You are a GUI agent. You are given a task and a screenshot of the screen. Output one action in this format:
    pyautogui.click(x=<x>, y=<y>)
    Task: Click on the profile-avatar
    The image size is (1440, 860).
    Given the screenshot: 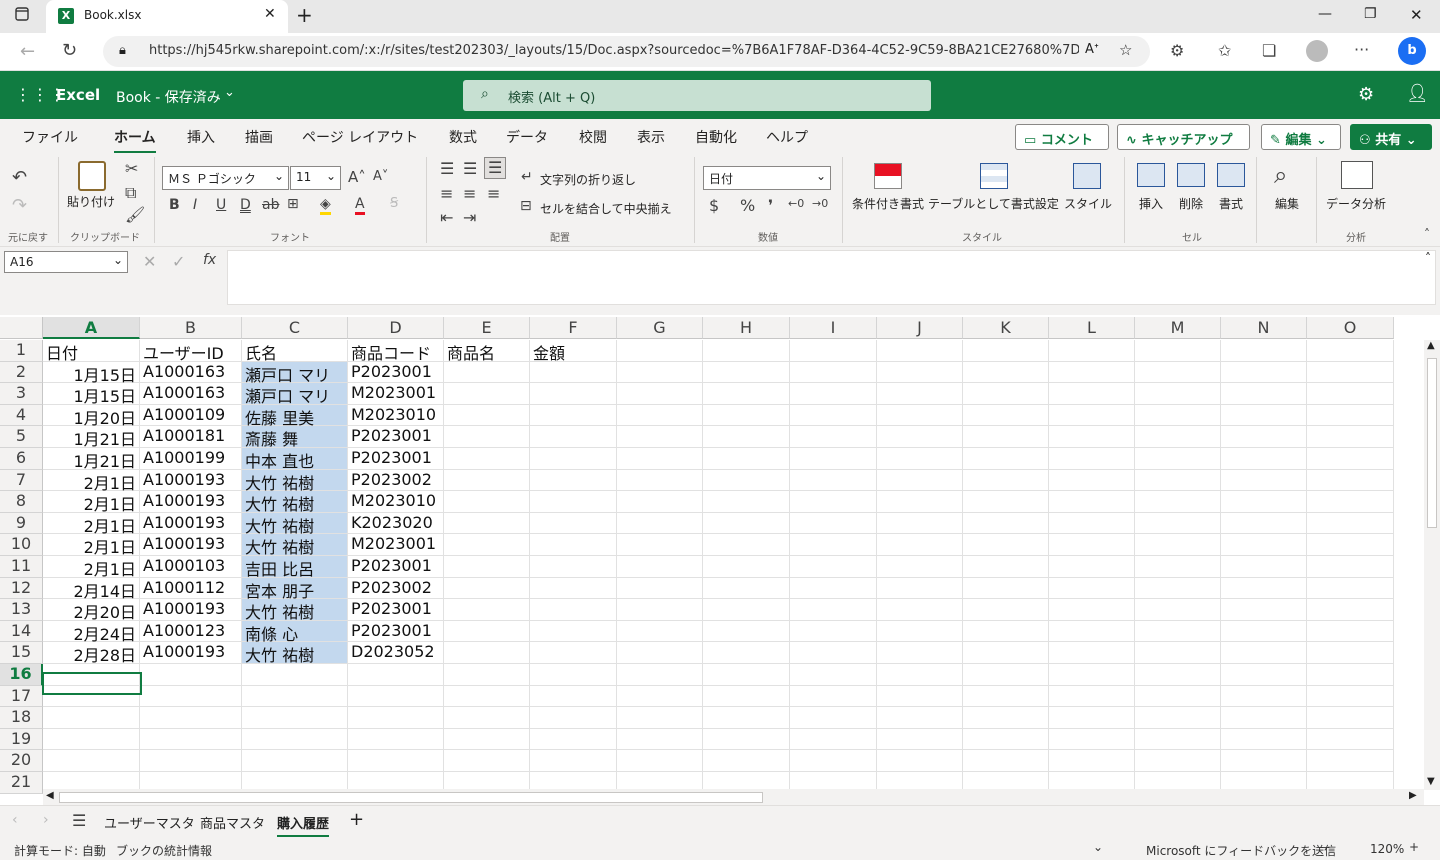 What is the action you would take?
    pyautogui.click(x=1317, y=51)
    